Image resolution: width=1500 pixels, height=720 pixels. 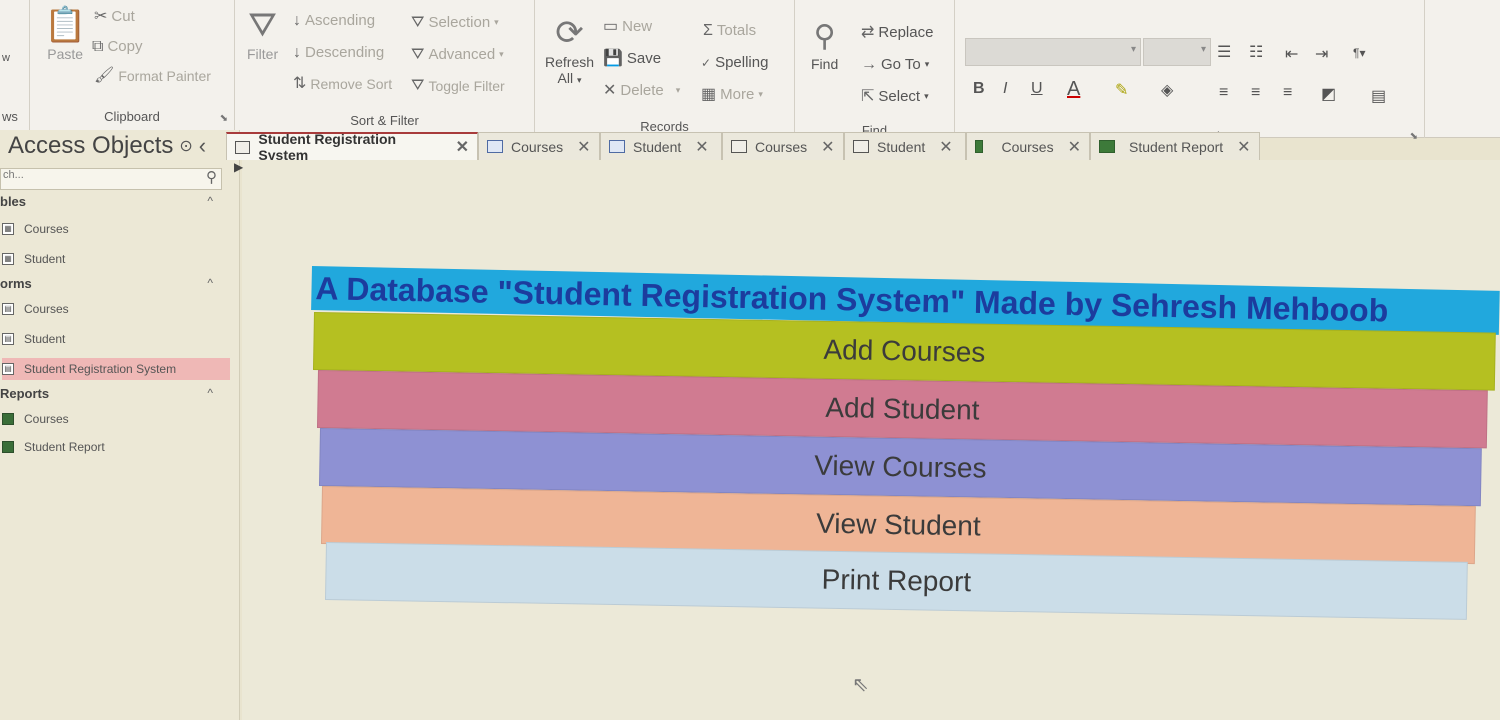 I want to click on replace-icon: ⇄, so click(x=868, y=32).